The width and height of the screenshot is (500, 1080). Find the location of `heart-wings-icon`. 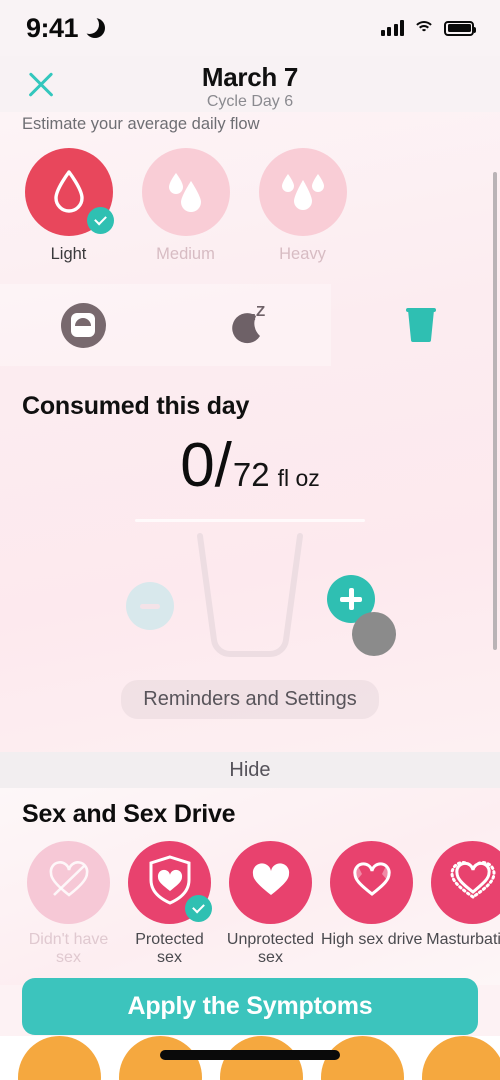

heart-wings-icon is located at coordinates (372, 882).